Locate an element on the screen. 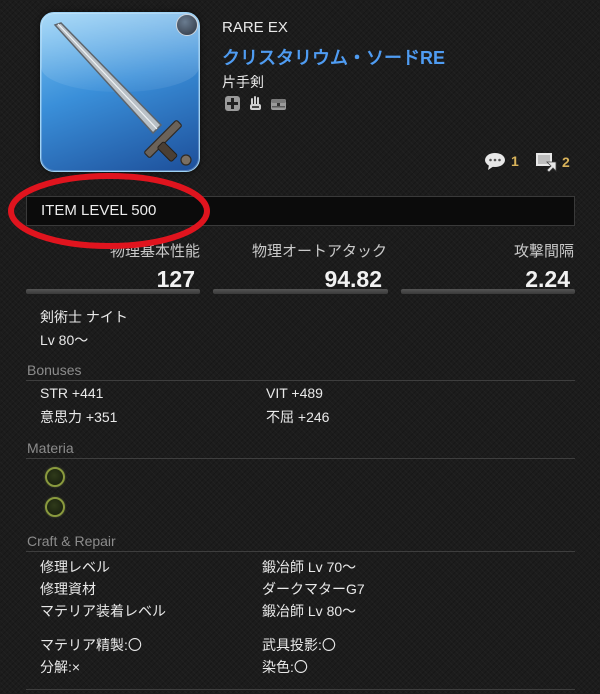  equippable-classes: 剣術士 ナイト is located at coordinates (84, 317).